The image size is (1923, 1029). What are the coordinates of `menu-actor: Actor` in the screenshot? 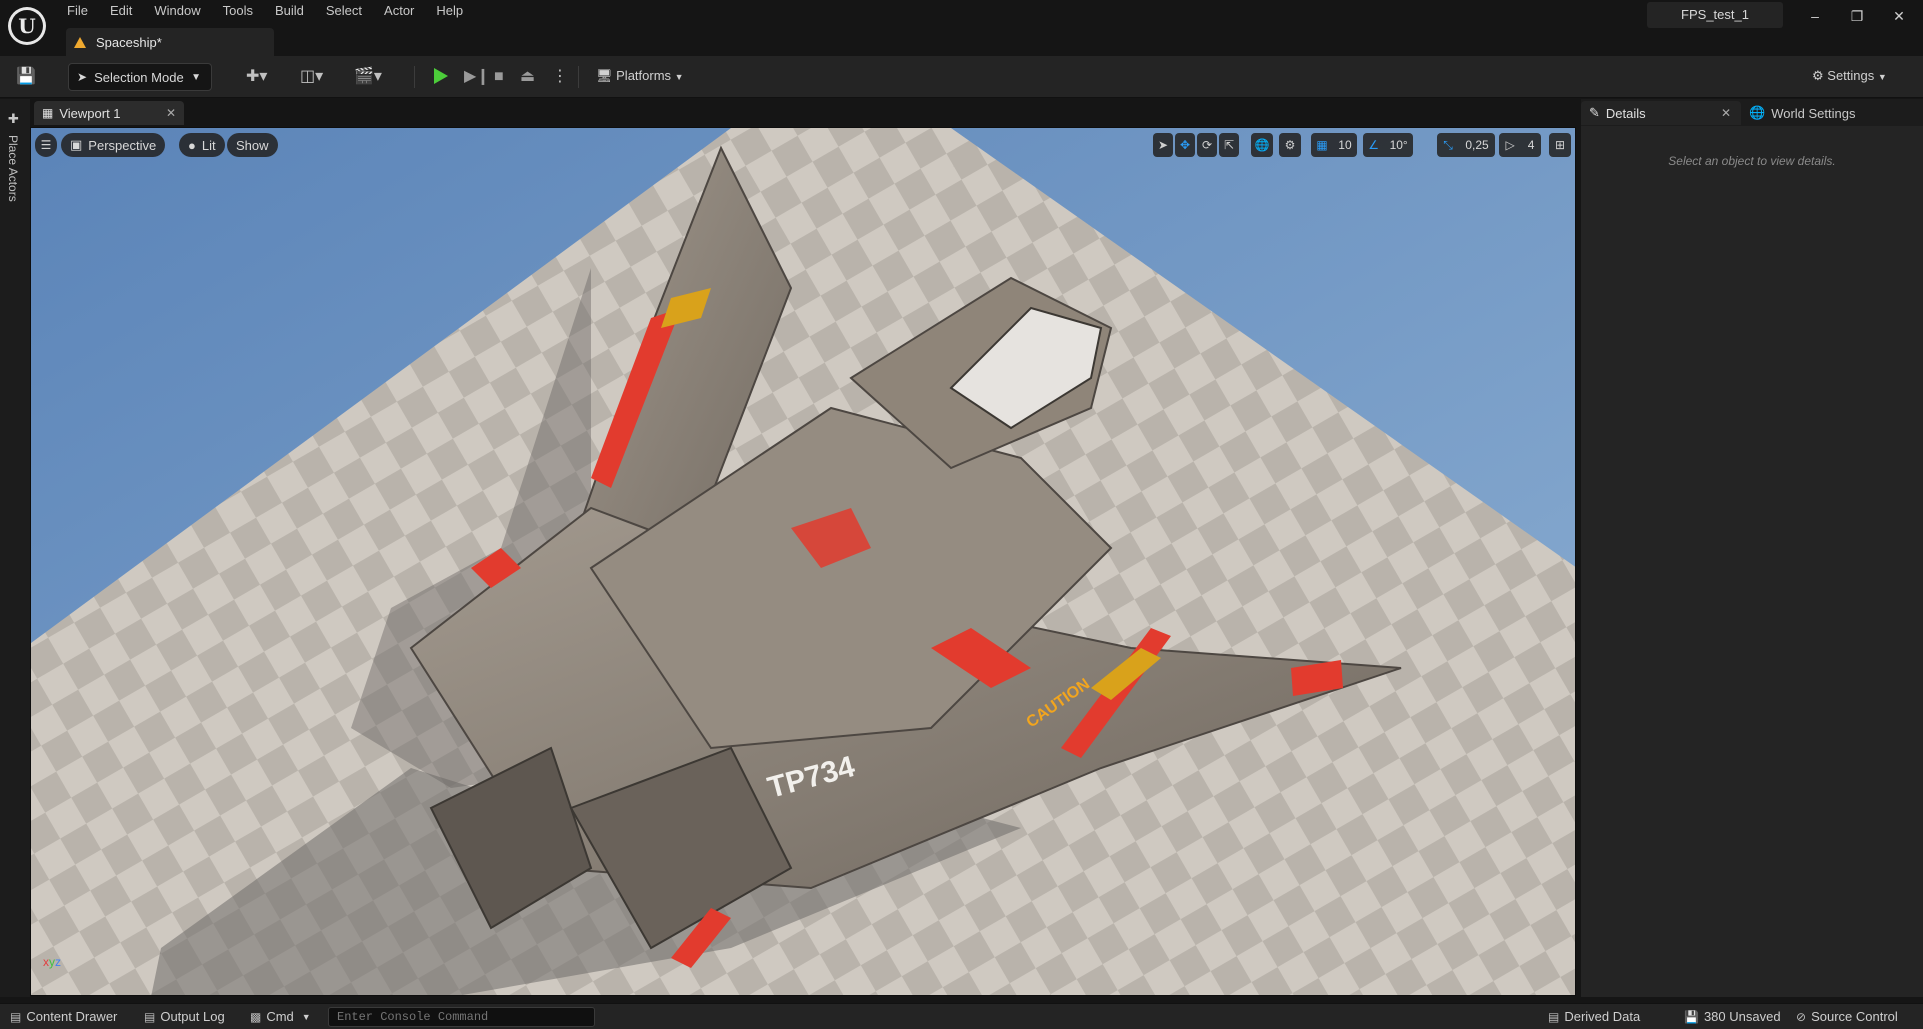 It's located at (399, 12).